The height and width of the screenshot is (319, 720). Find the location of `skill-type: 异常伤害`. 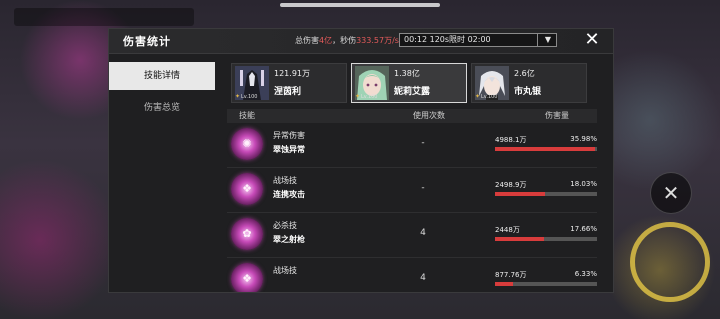

skill-type: 异常伤害 is located at coordinates (289, 135).